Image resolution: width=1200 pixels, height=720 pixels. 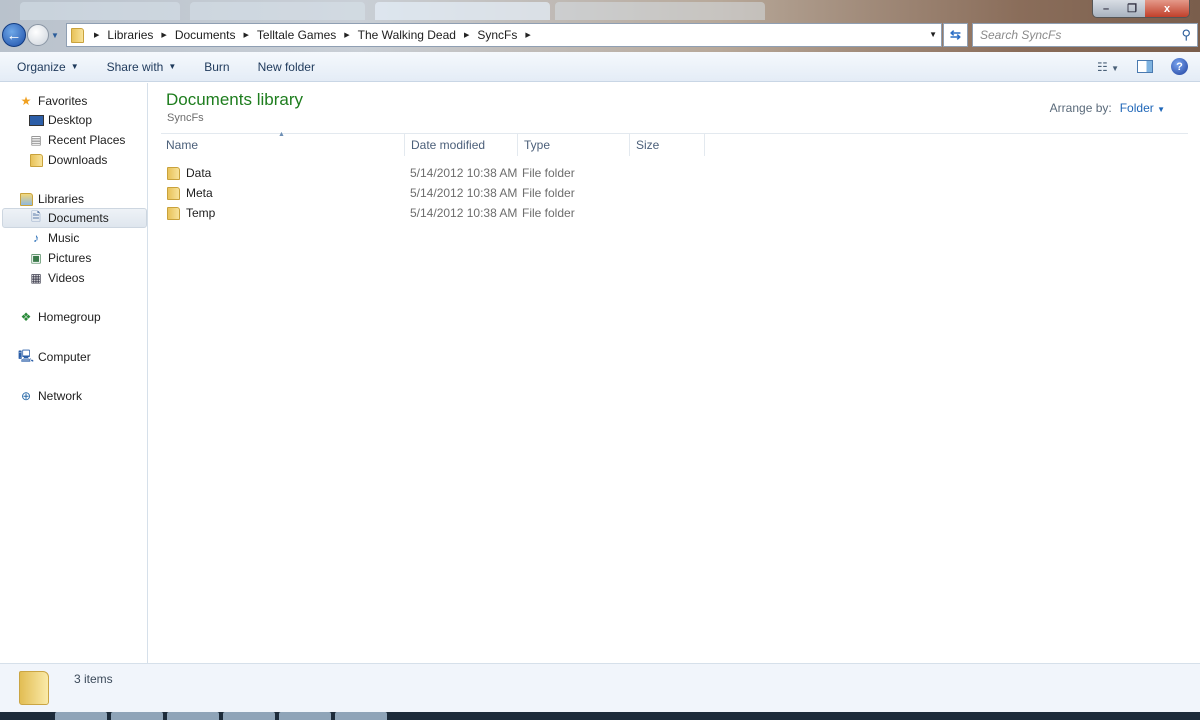 I want to click on sidebar-item-documents: 🗎 Documents, so click(x=74, y=218).